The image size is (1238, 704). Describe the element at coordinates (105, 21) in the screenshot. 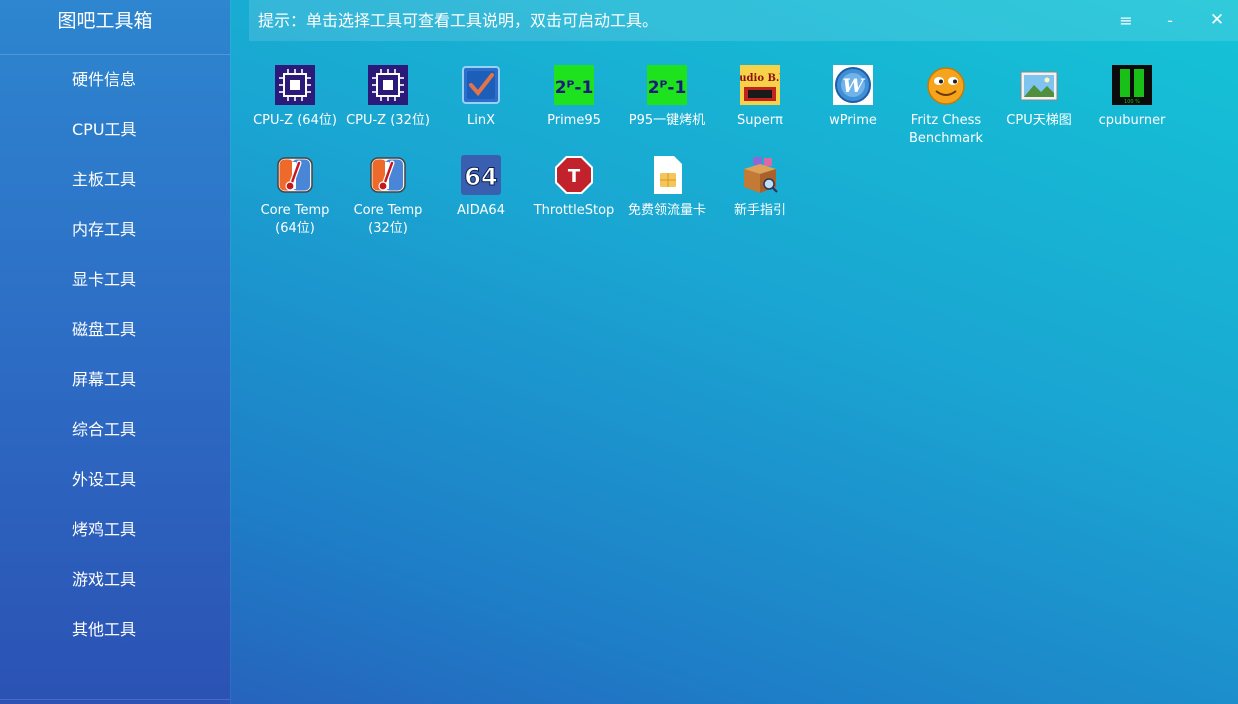

I see `app-title: 图吧工具箱` at that location.